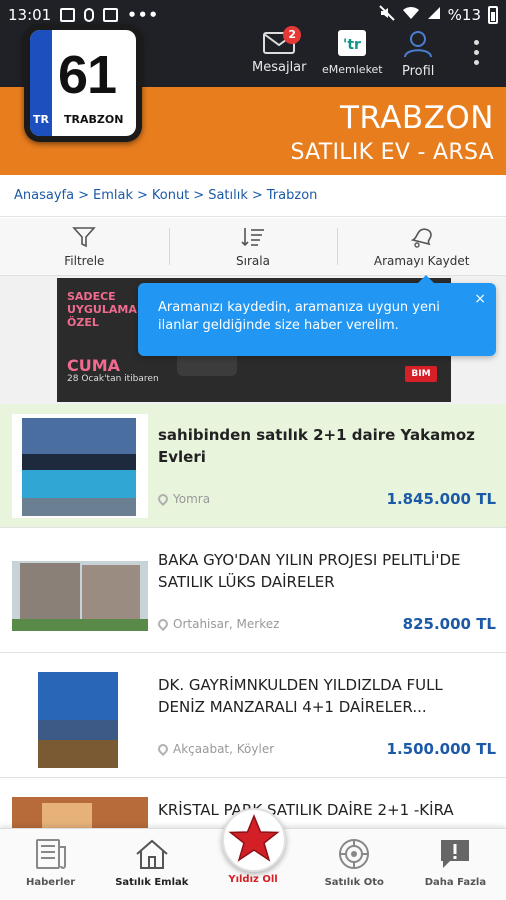  What do you see at coordinates (111, 15) in the screenshot?
I see `clipboard-icon` at bounding box center [111, 15].